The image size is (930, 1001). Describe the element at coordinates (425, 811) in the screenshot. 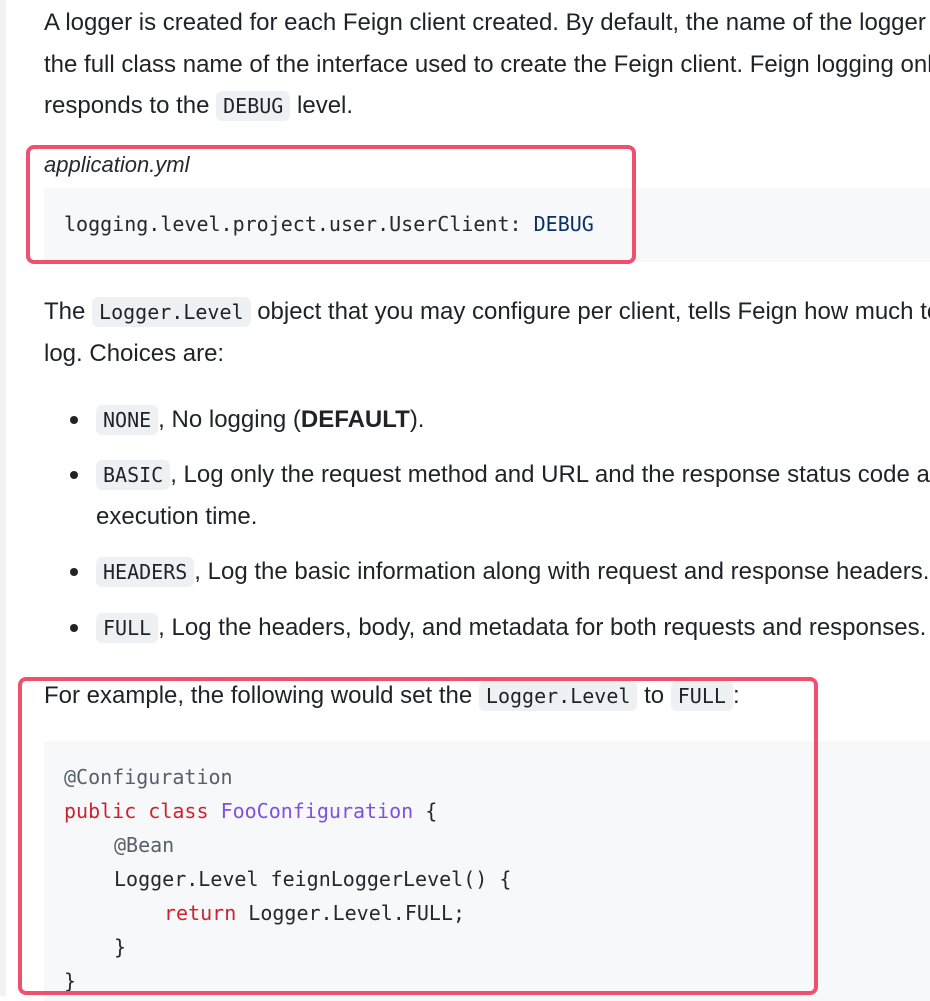

I see `code-line-2-rest: {` at that location.